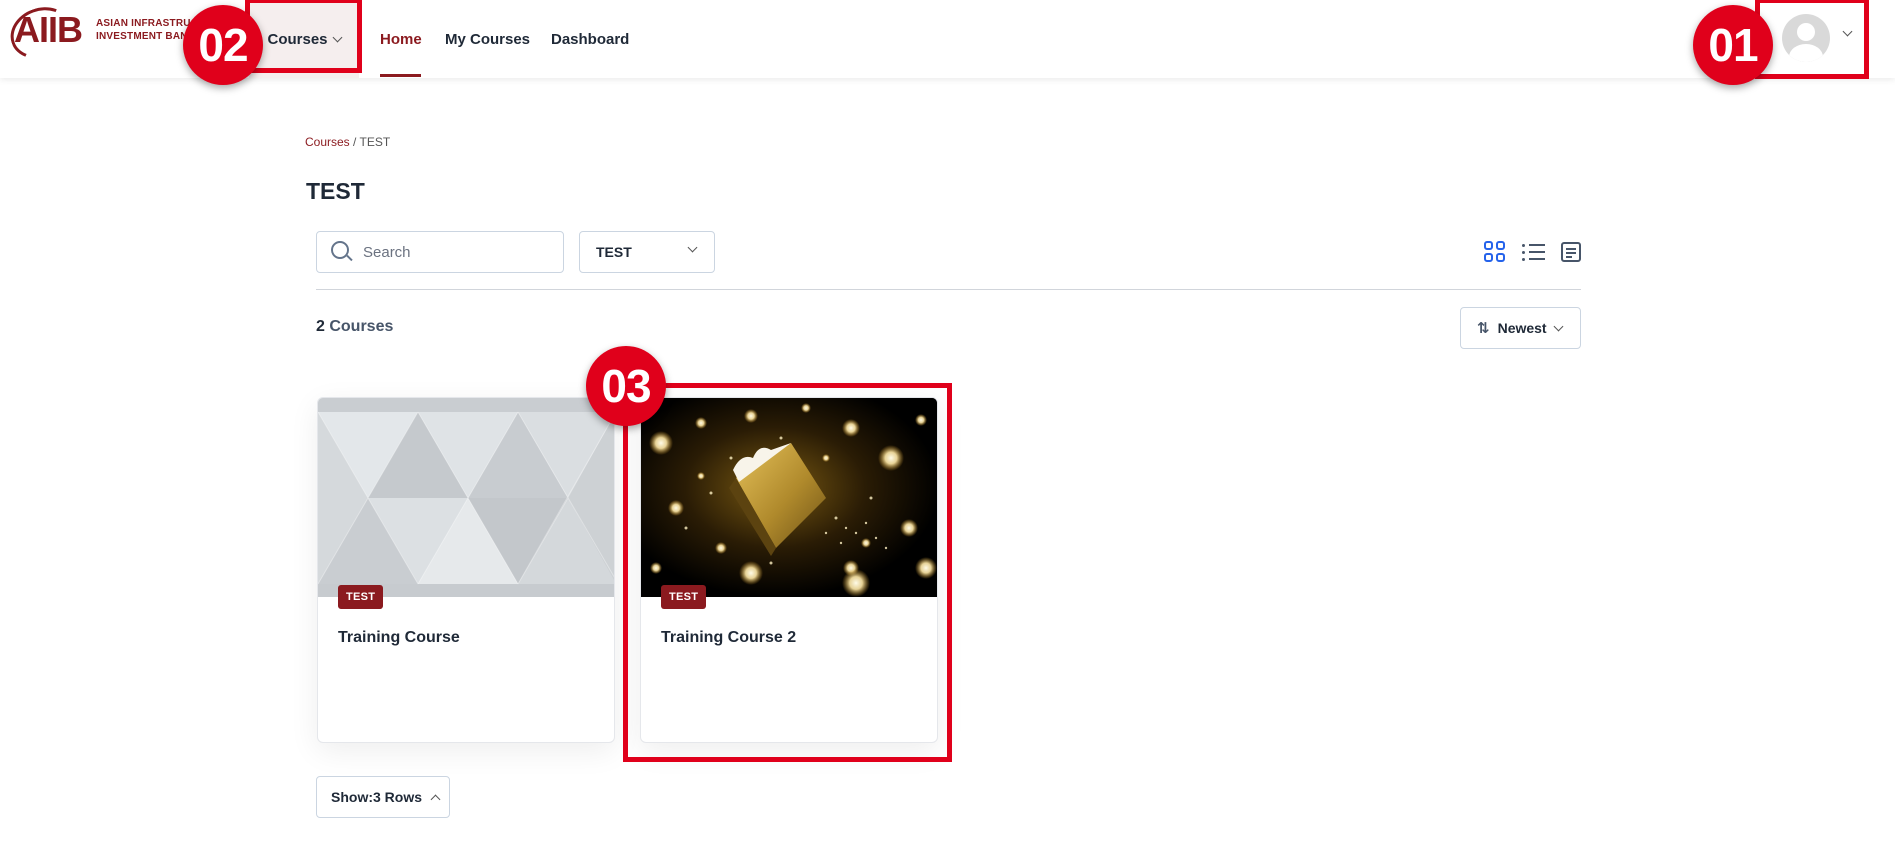  I want to click on search-icon, so click(342, 252).